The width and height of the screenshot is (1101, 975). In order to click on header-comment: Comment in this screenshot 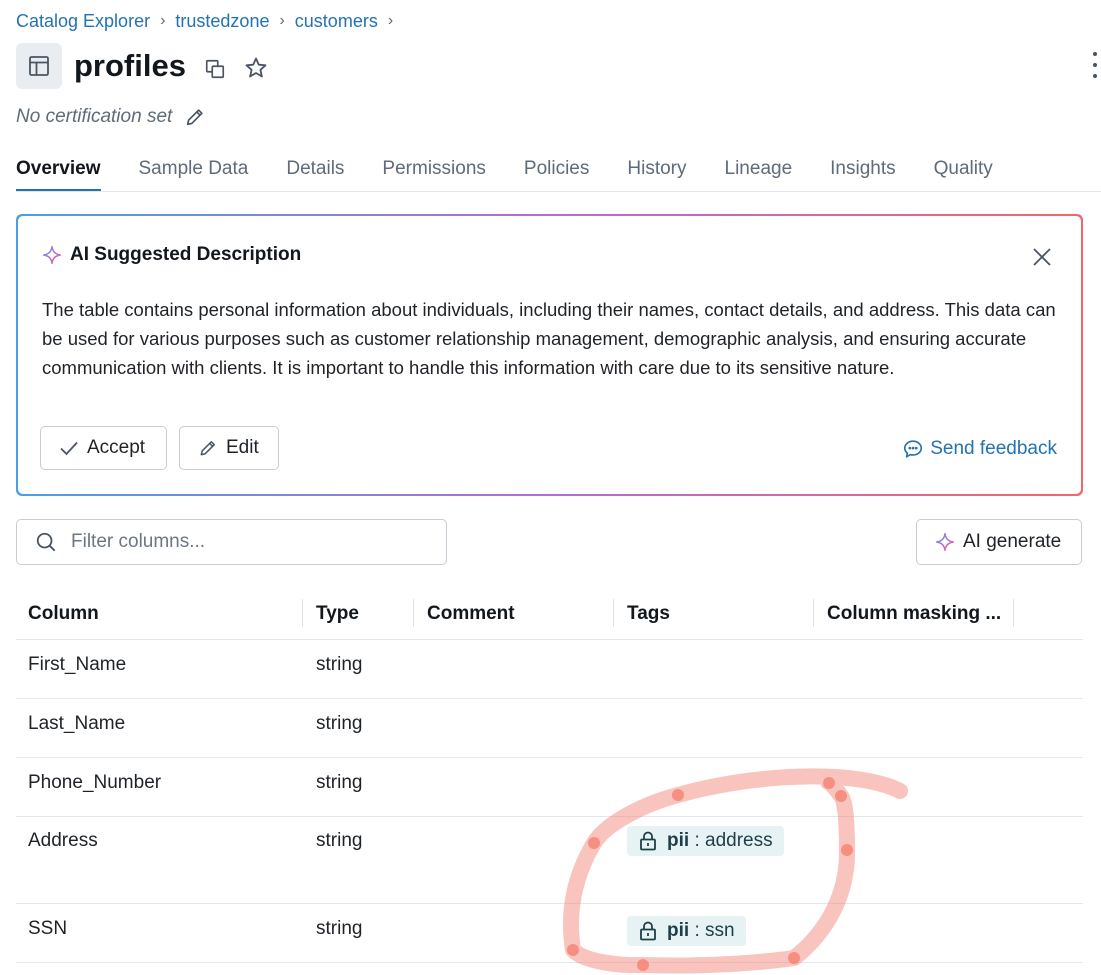, I will do `click(471, 614)`.